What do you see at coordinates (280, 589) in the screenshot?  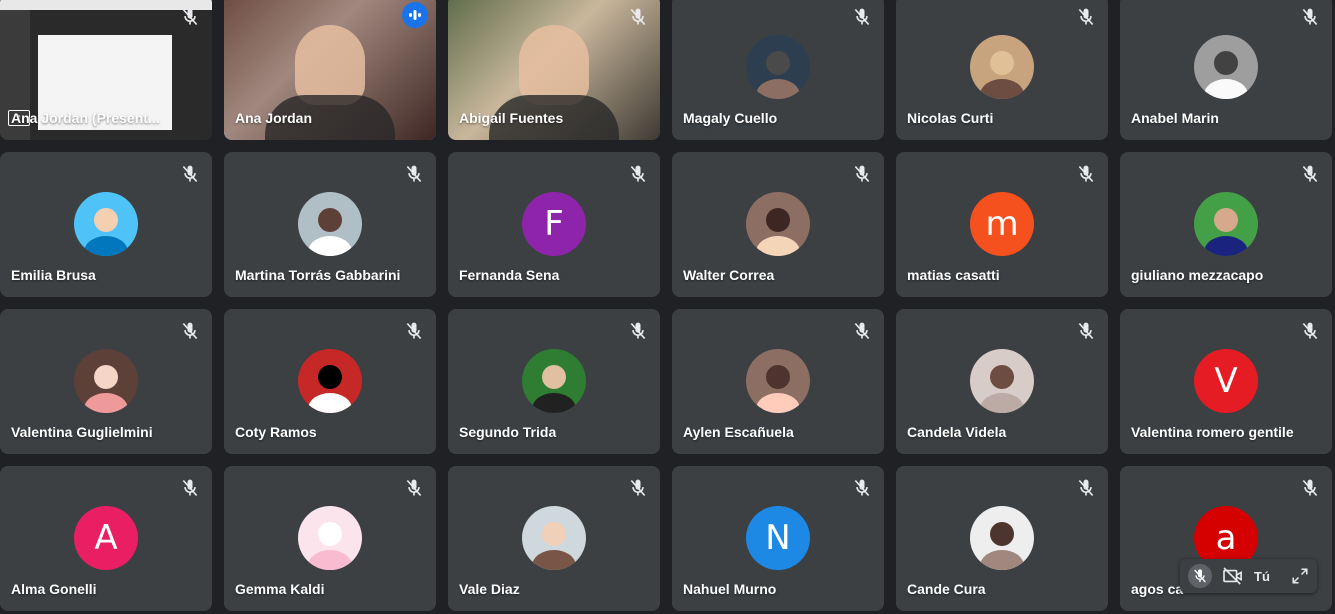 I see `participant-name: Gemma Kaldi` at bounding box center [280, 589].